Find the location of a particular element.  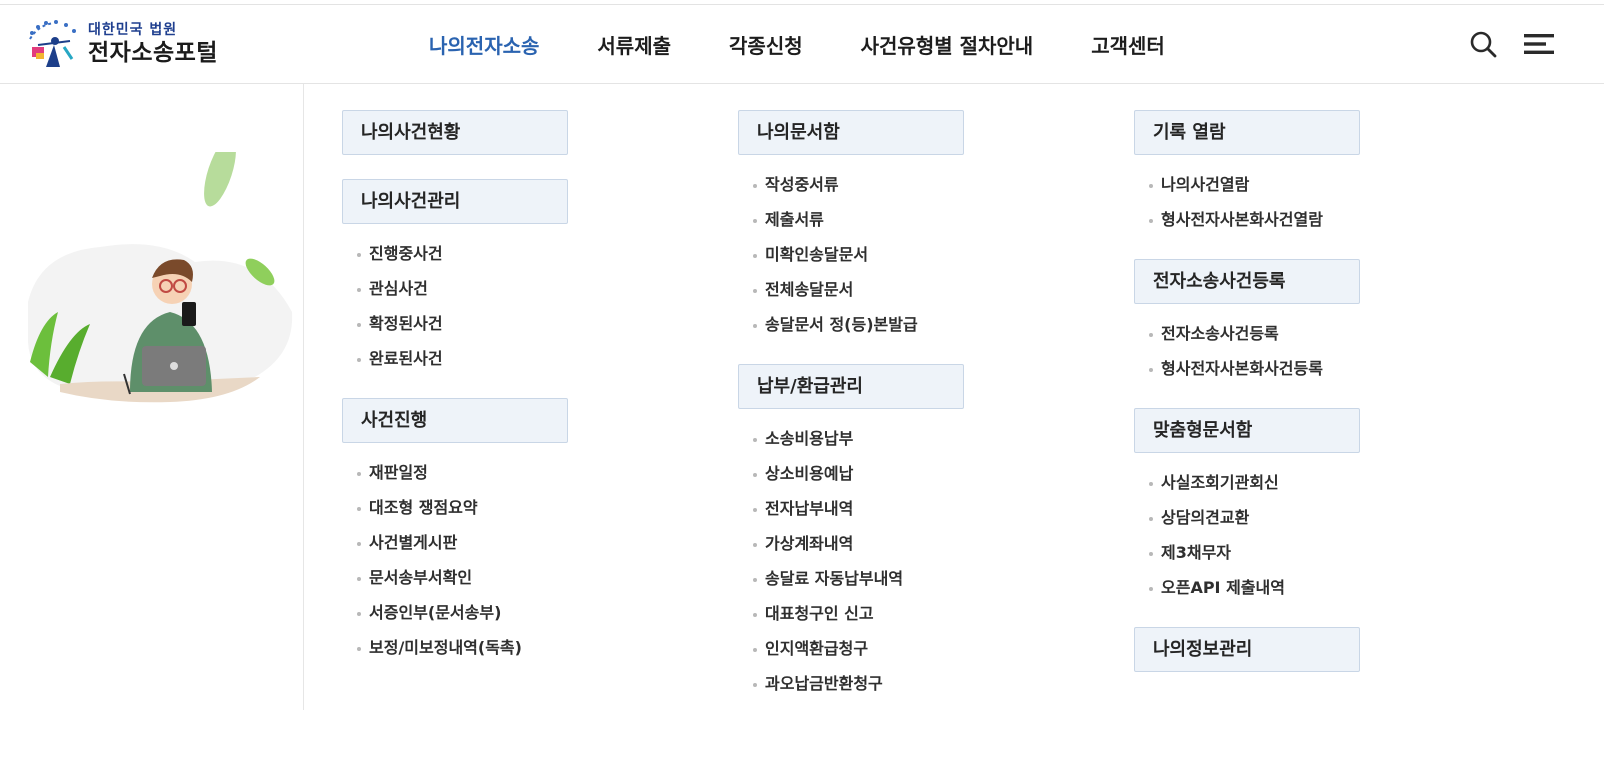

menu-item: 전자소송사건등록 is located at coordinates (1228, 333).